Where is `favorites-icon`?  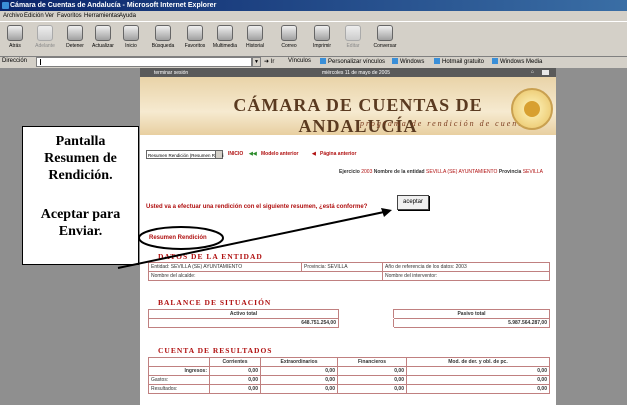 favorites-icon is located at coordinates (195, 33).